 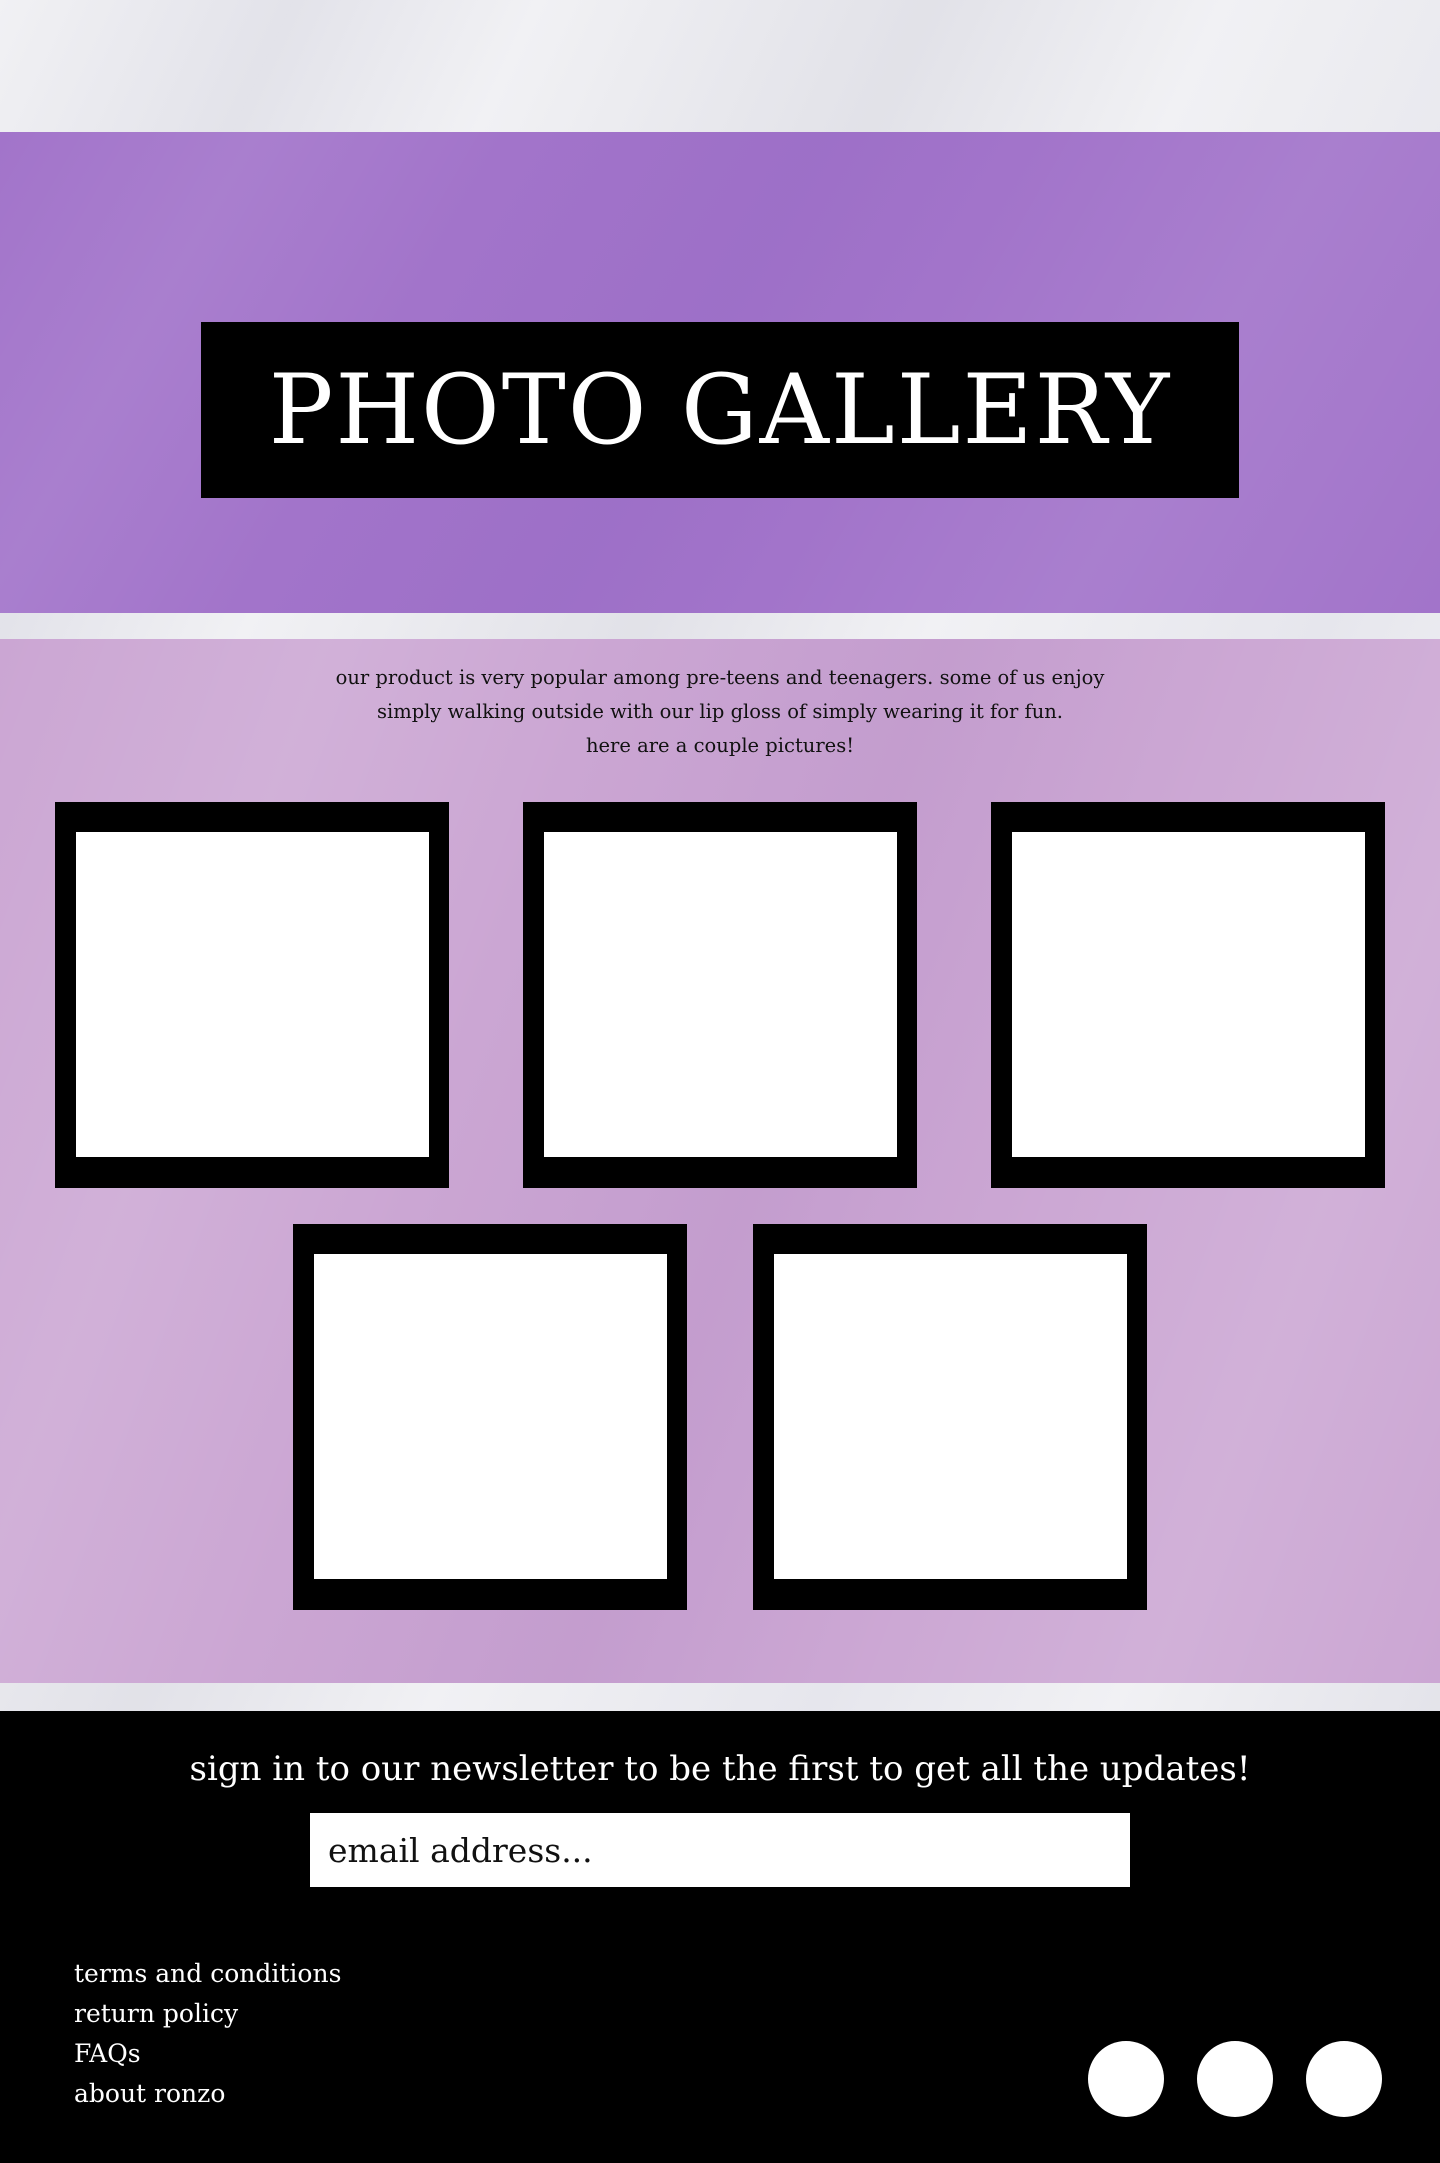 I want to click on page-title: PHOTO GALLERY, so click(x=720, y=410).